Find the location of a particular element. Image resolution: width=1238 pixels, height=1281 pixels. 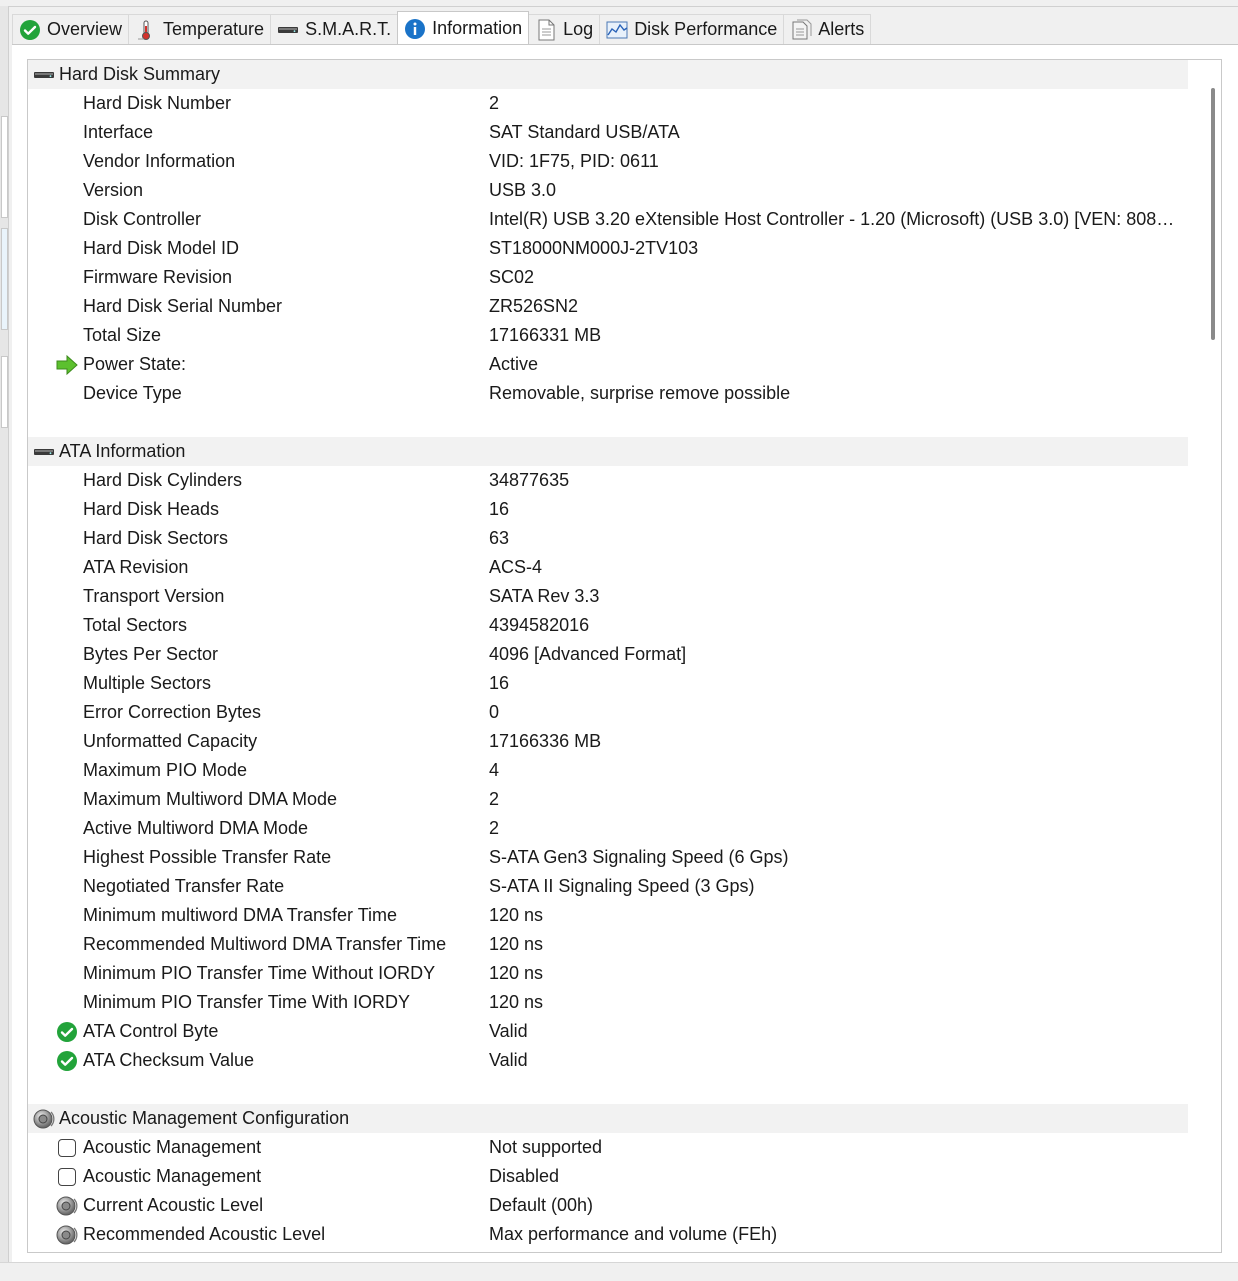

info-row: Hard Disk Model ID ST18000NM000J-2TV103 is located at coordinates (608, 248).